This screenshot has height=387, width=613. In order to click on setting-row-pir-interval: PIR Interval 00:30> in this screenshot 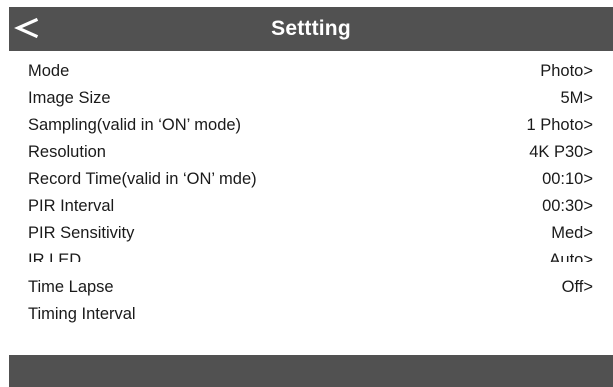, I will do `click(311, 207)`.